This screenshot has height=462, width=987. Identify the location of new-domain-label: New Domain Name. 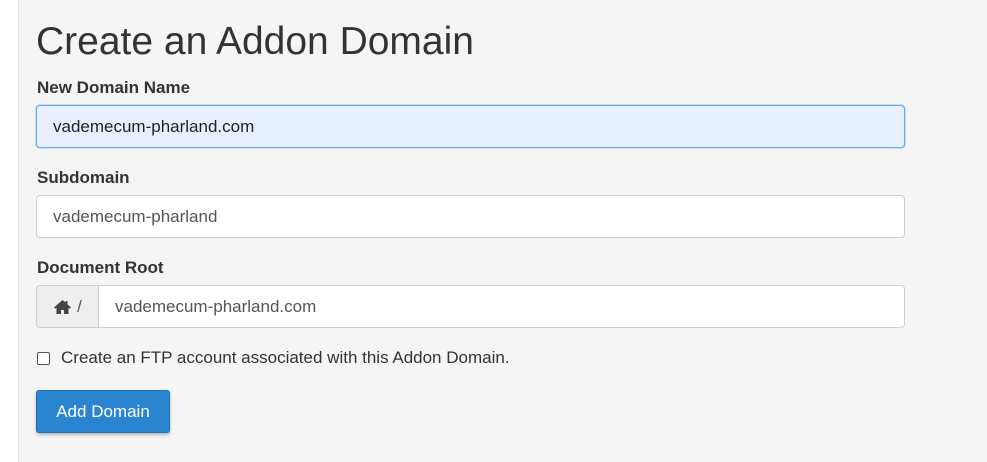
(114, 87).